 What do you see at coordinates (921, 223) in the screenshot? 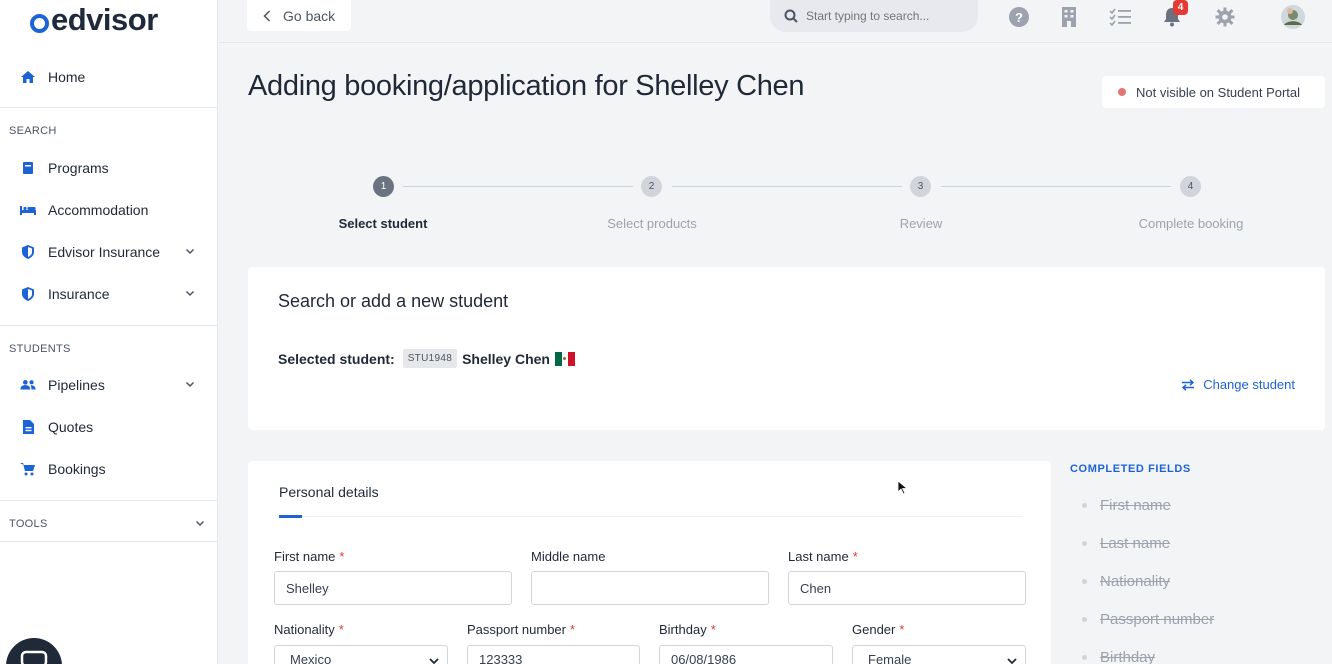
I see `step-3-label: Review` at bounding box center [921, 223].